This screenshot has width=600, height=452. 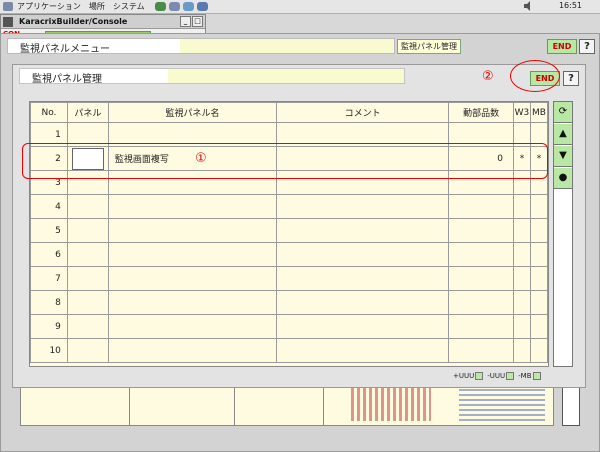 I want to click on row-no: 7, so click(x=49, y=278).